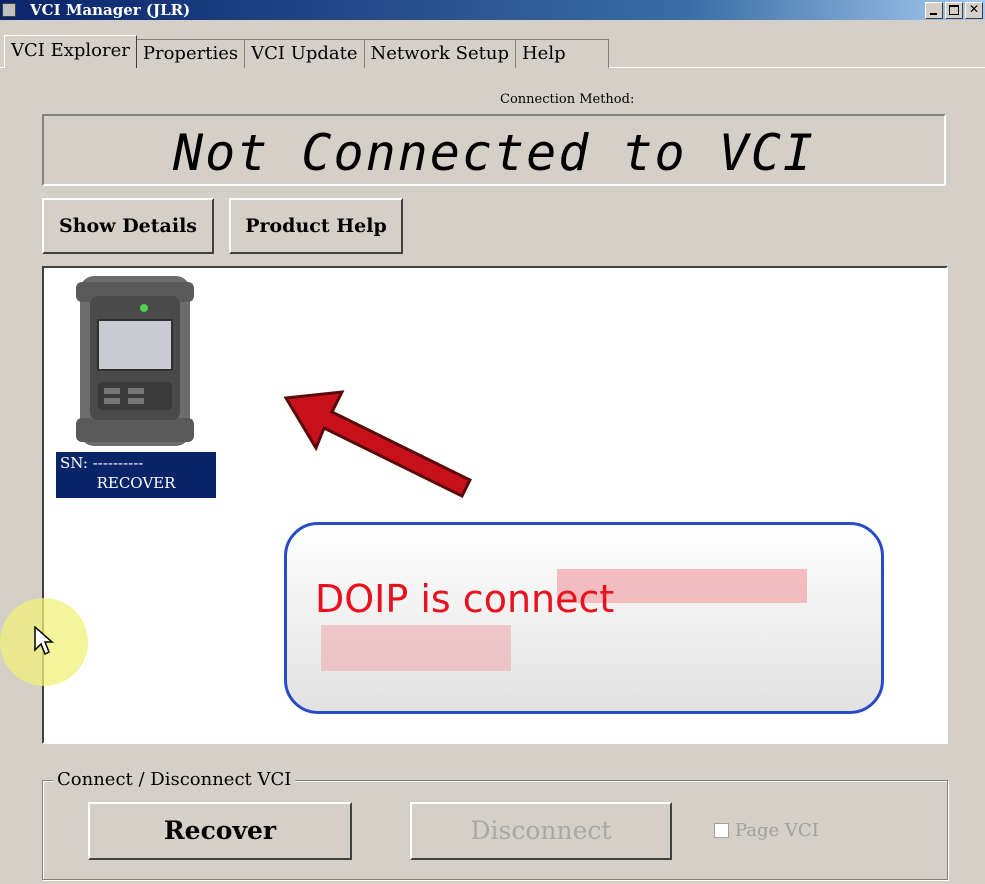 The width and height of the screenshot is (985, 884). I want to click on window-title: VCI Manager (JLR), so click(110, 10).